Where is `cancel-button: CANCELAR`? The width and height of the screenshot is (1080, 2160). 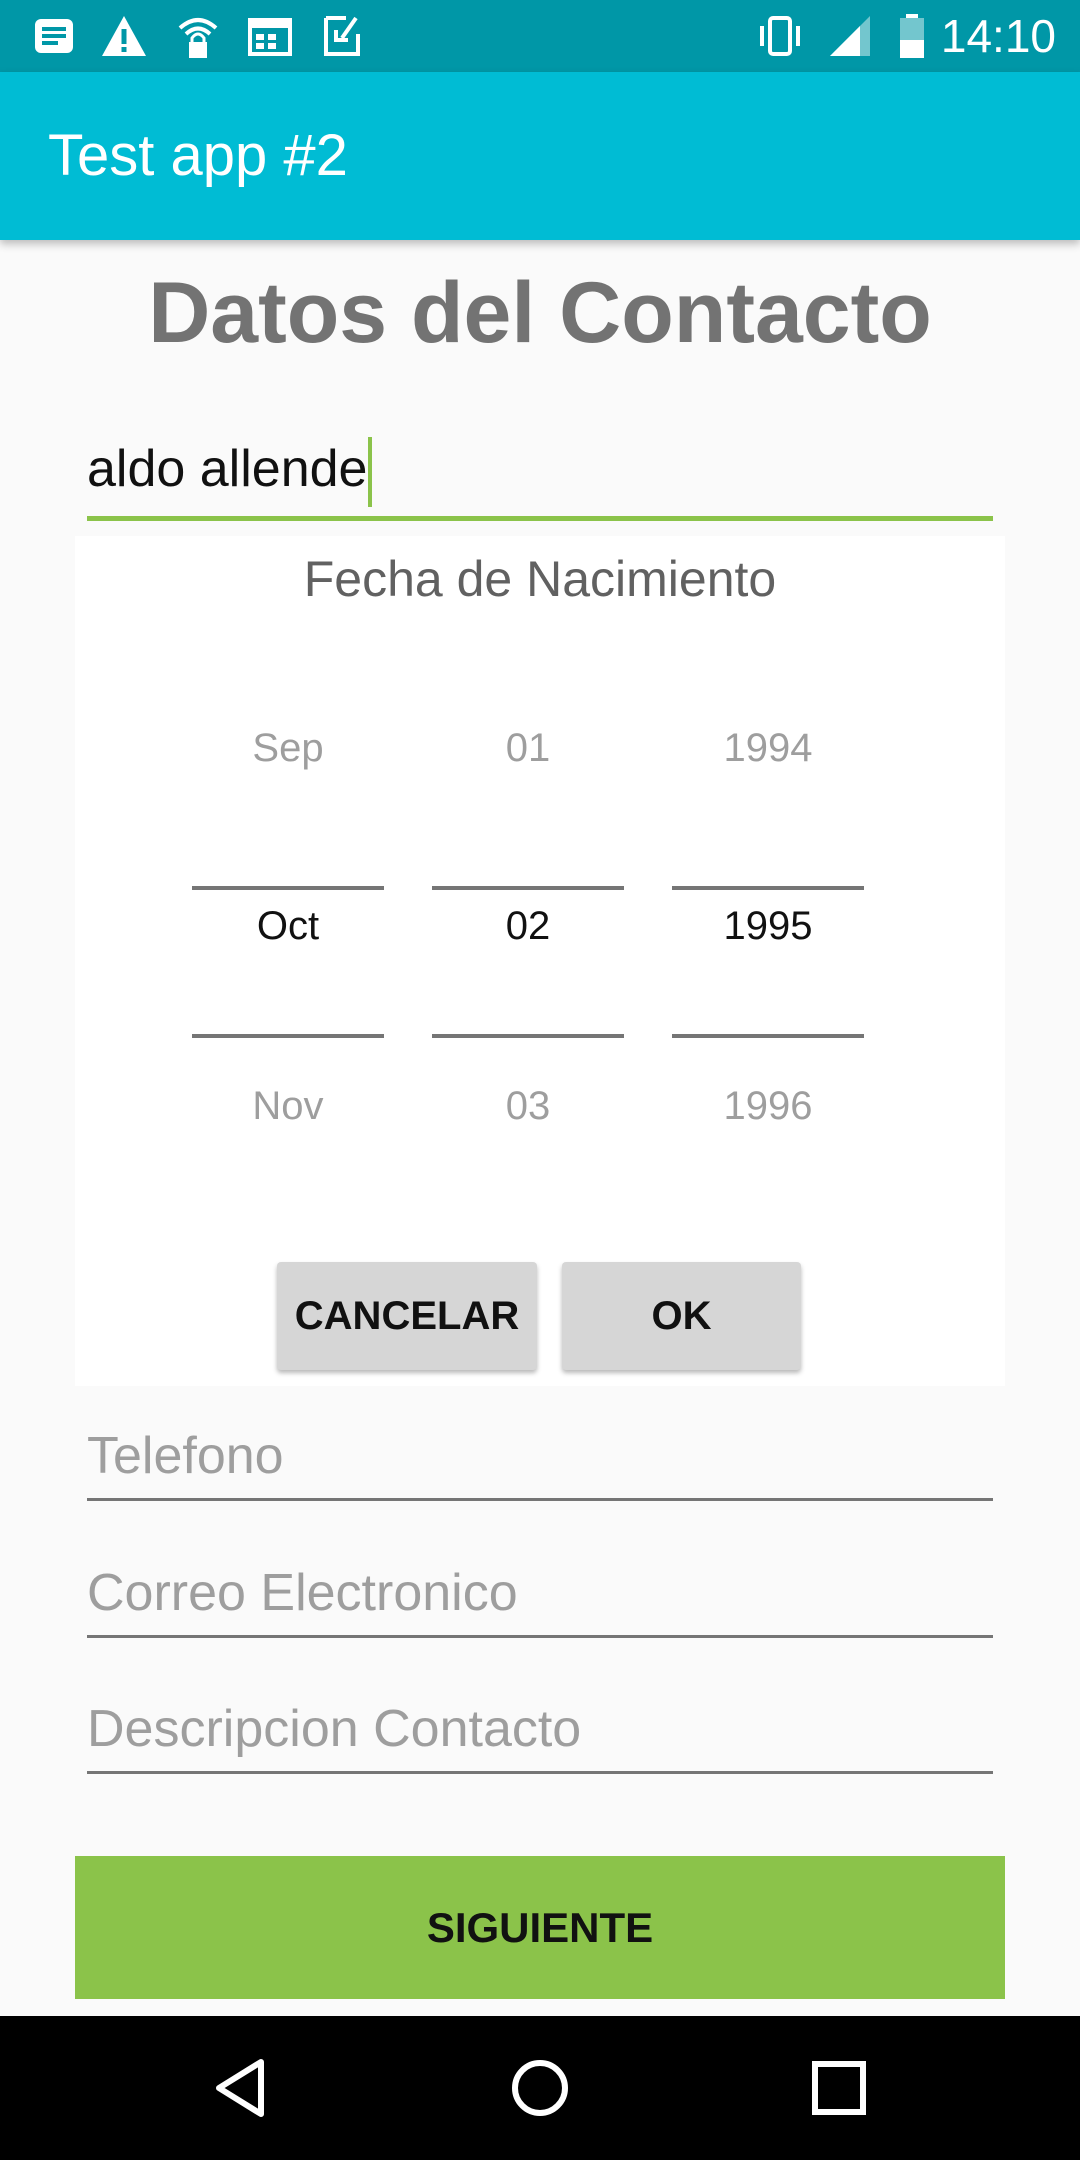 cancel-button: CANCELAR is located at coordinates (407, 1316).